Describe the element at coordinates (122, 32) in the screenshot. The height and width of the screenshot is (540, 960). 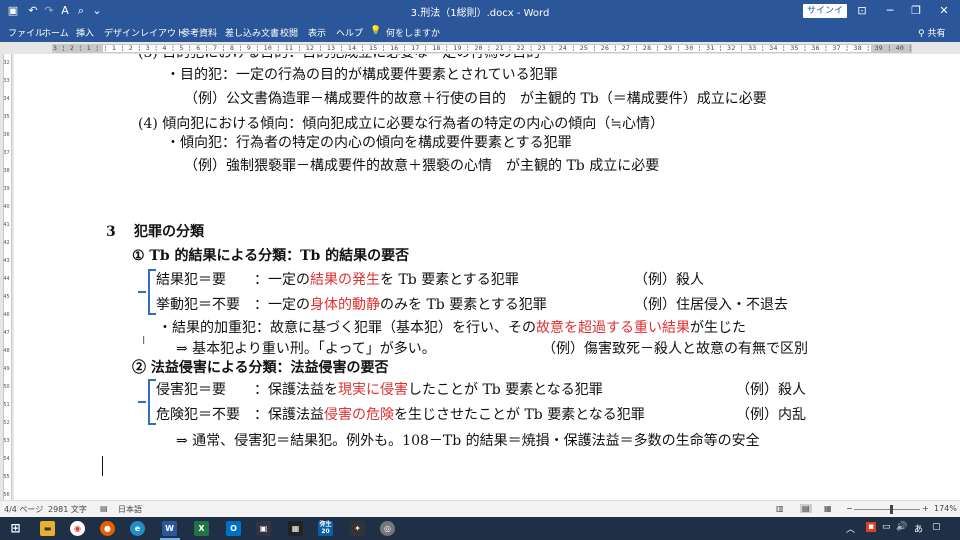
I see `tab-design: デザイン` at that location.